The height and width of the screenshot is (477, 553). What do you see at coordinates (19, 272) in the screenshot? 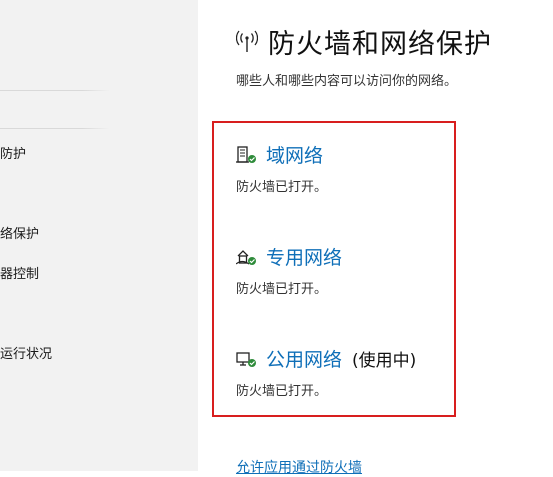
I see `sidebar-item-browser-control: 器控制` at bounding box center [19, 272].